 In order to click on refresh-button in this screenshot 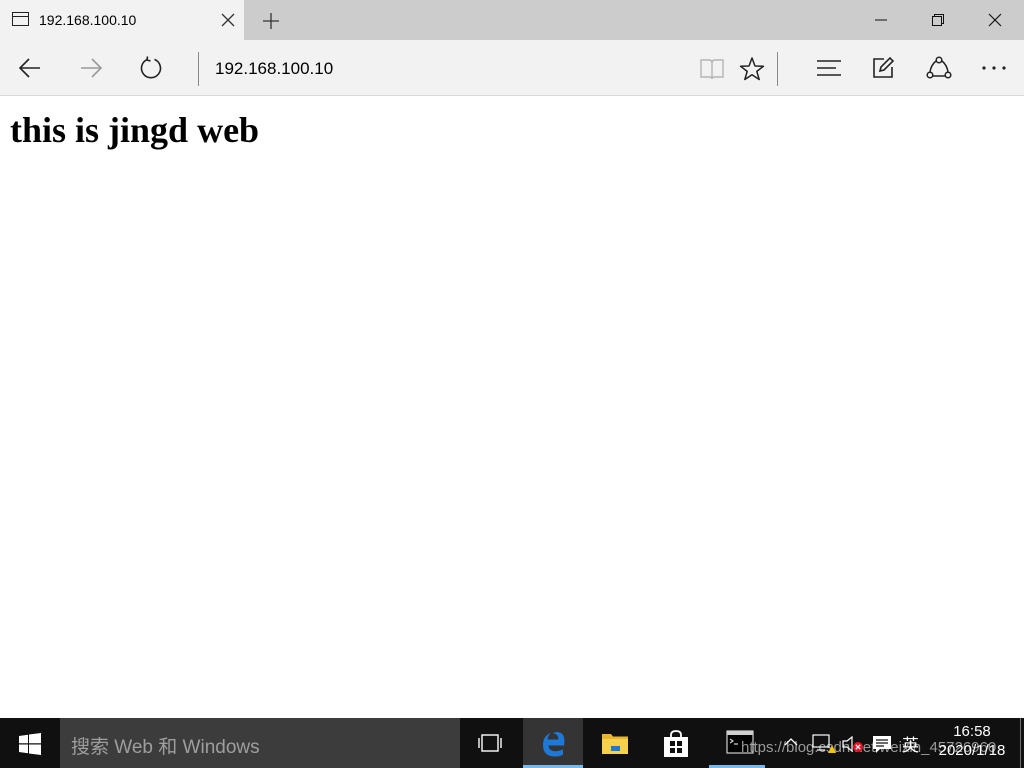, I will do `click(151, 68)`.